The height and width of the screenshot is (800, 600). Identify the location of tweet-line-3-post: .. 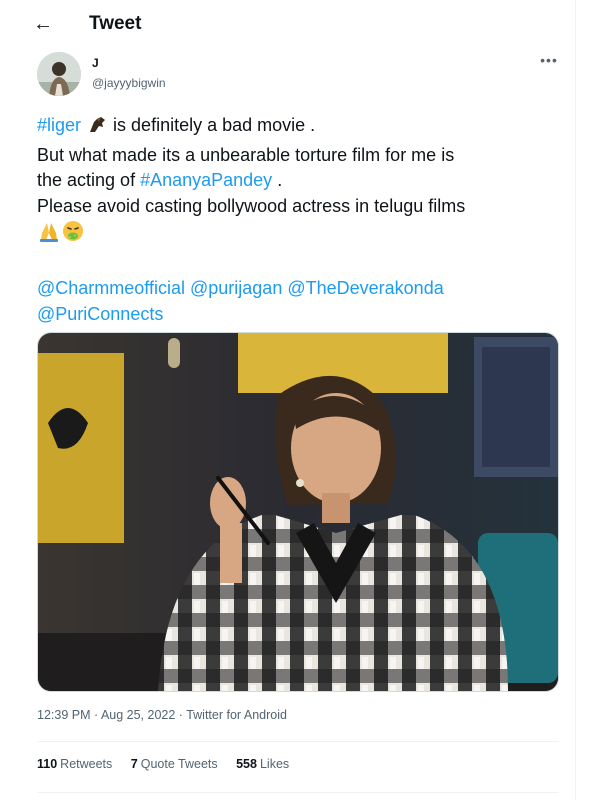
(277, 180).